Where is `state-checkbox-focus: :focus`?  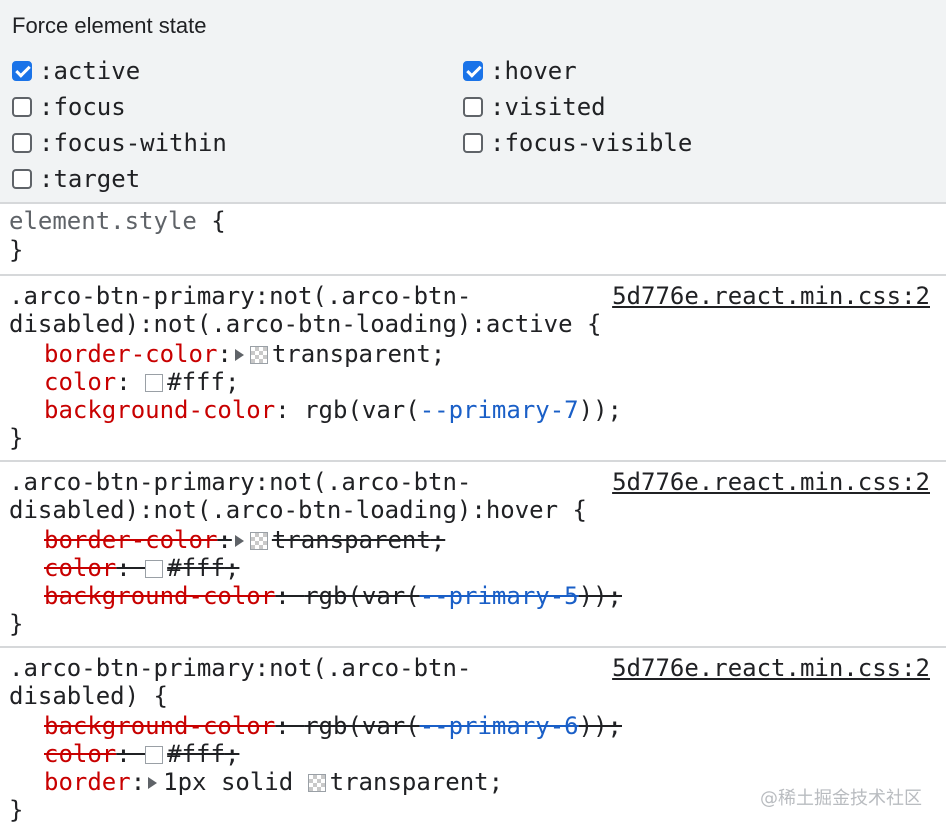 state-checkbox-focus: :focus is located at coordinates (69, 107).